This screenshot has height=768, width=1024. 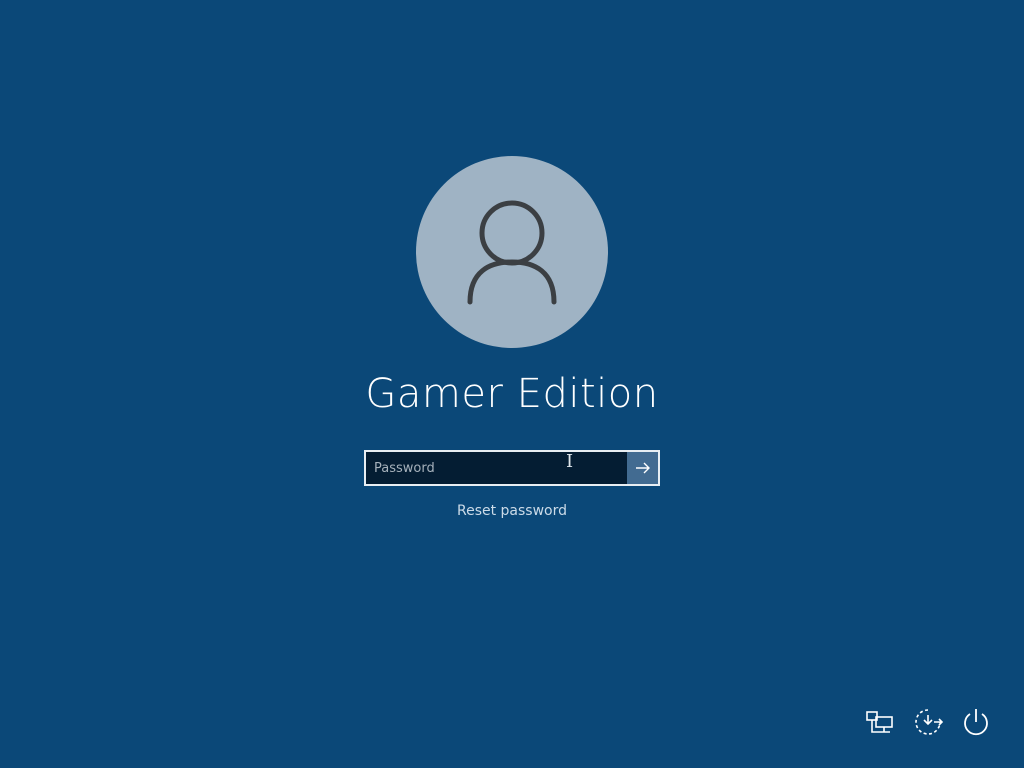 I want to click on ease-of-access-button, so click(x=928, y=722).